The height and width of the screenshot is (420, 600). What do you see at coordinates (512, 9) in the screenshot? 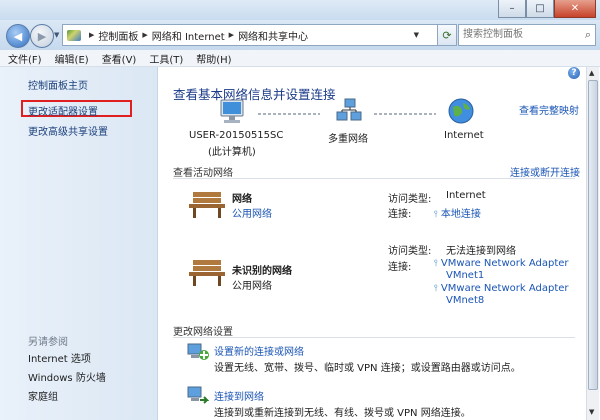
I see `minimize-button: –` at bounding box center [512, 9].